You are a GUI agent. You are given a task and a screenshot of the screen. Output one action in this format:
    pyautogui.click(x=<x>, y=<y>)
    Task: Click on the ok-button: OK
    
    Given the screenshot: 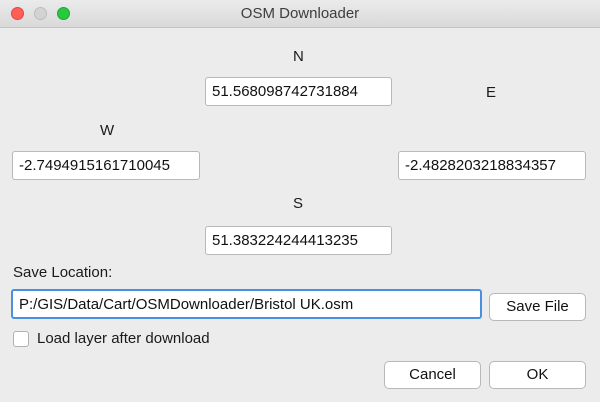 What is the action you would take?
    pyautogui.click(x=537, y=375)
    